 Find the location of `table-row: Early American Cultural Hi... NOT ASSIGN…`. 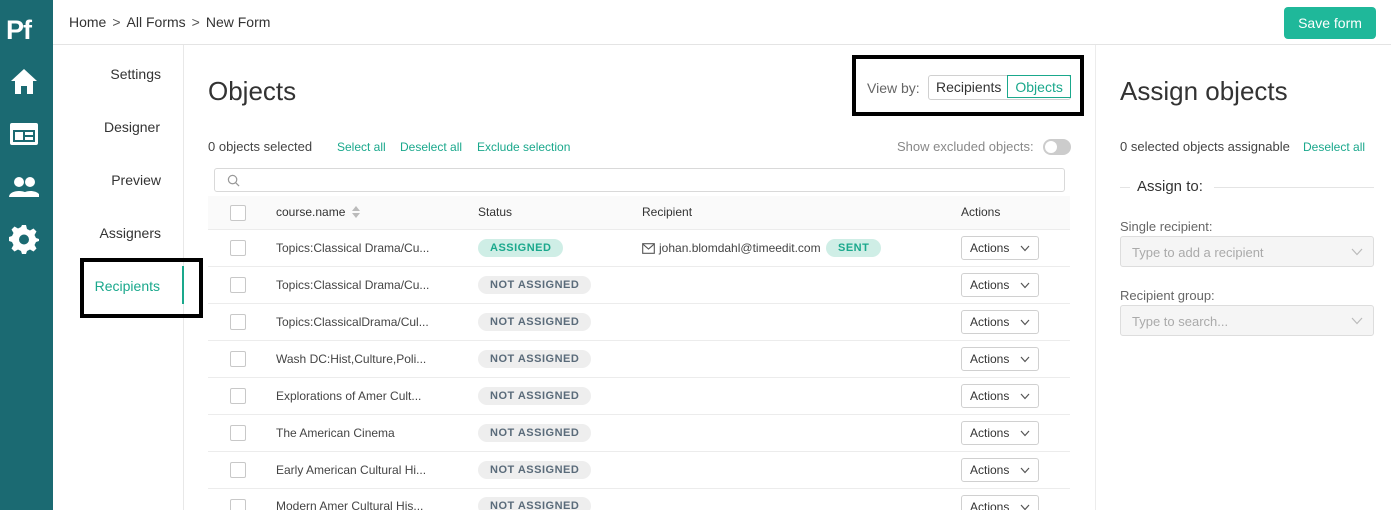

table-row: Early American Cultural Hi... NOT ASSIGN… is located at coordinates (639, 470).